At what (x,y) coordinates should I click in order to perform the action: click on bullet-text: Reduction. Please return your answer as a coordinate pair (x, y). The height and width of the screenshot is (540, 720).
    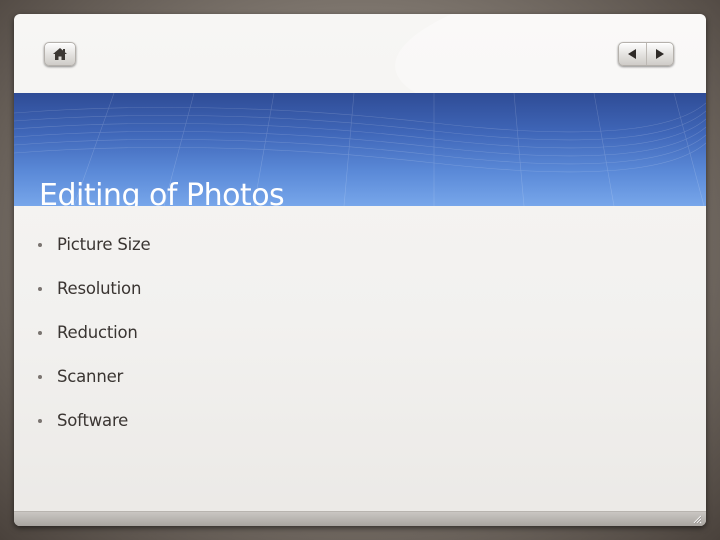
    Looking at the image, I should click on (97, 332).